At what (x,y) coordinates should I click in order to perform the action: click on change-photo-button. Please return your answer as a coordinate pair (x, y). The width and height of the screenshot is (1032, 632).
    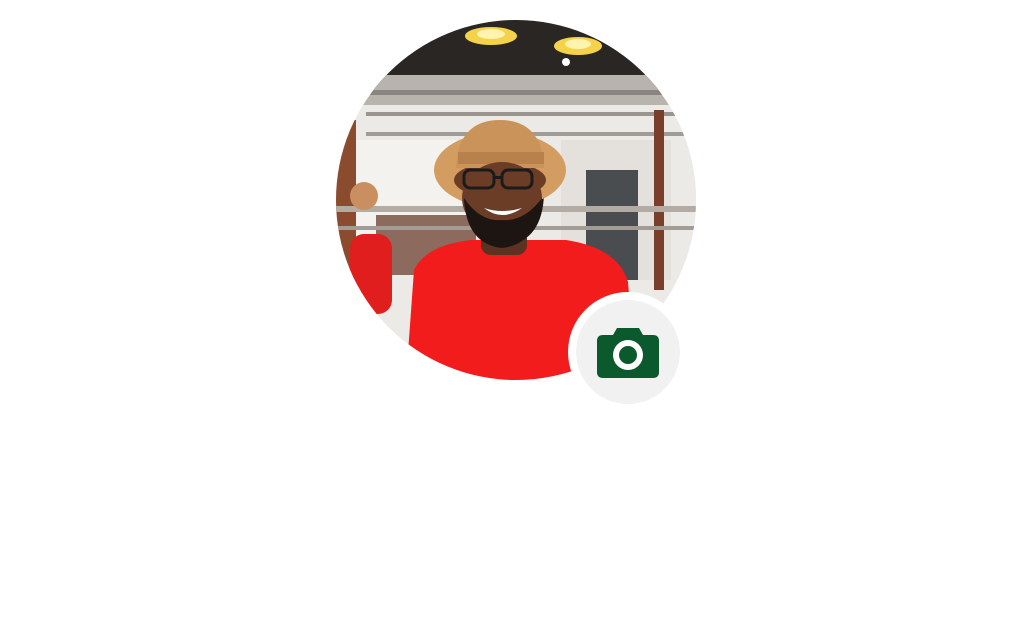
    Looking at the image, I should click on (628, 352).